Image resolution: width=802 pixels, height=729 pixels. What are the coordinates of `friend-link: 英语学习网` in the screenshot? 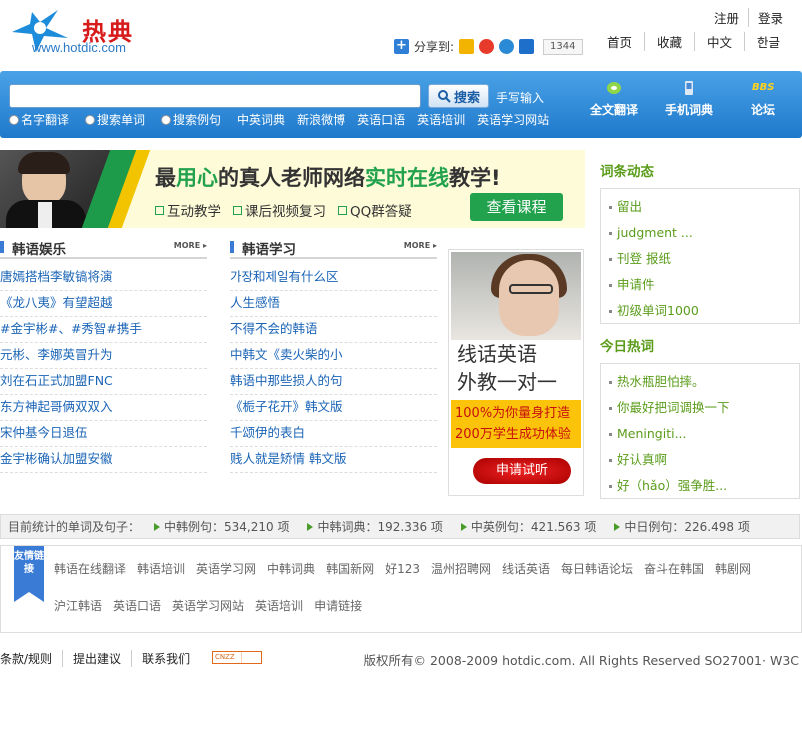 It's located at (226, 568).